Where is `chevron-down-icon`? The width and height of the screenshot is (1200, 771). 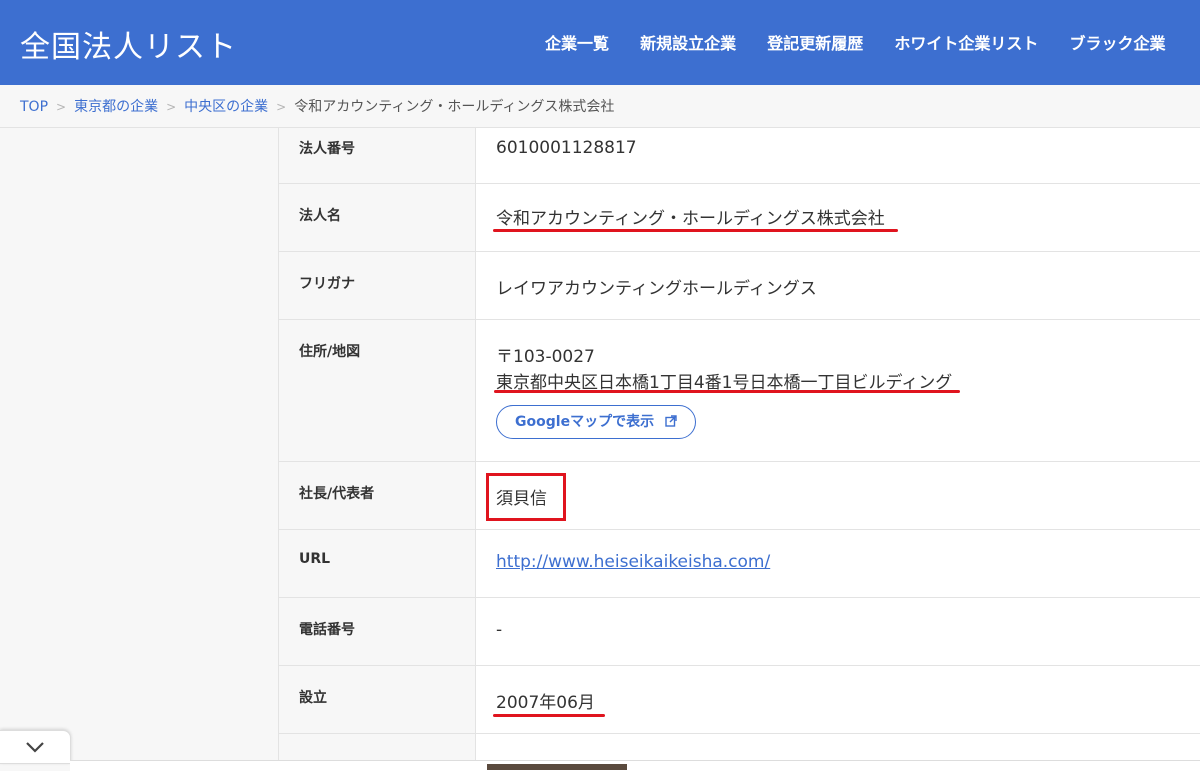 chevron-down-icon is located at coordinates (35, 747).